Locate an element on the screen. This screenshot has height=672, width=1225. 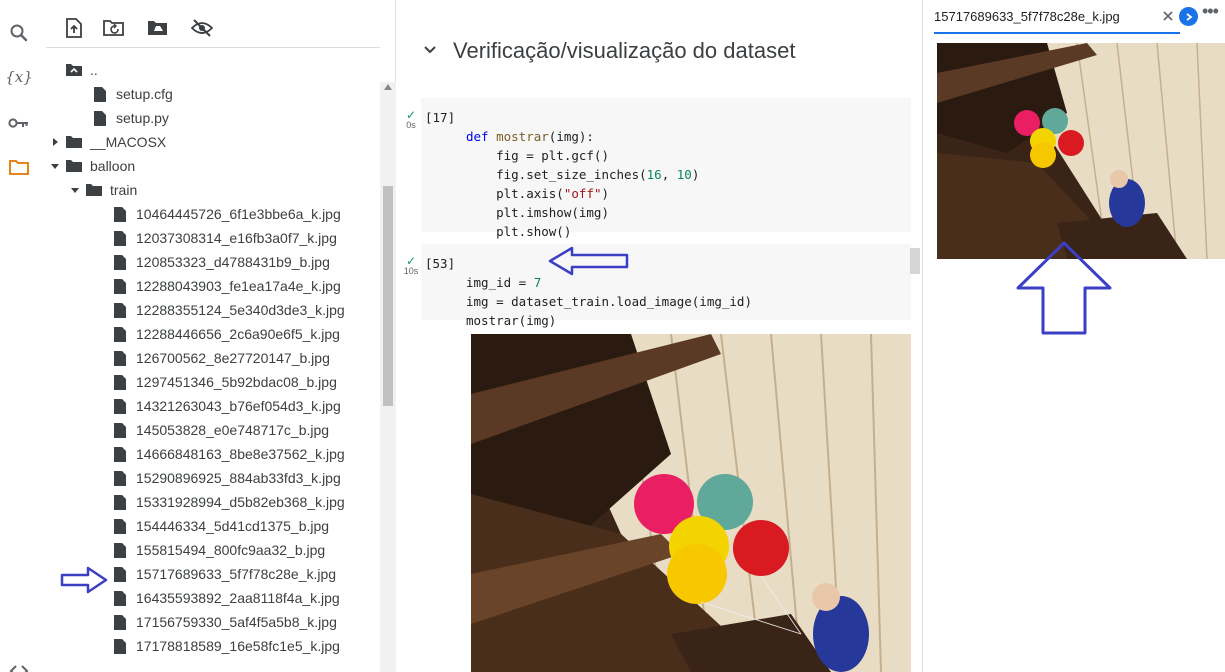
cell1-time: 0s is located at coordinates (411, 125).